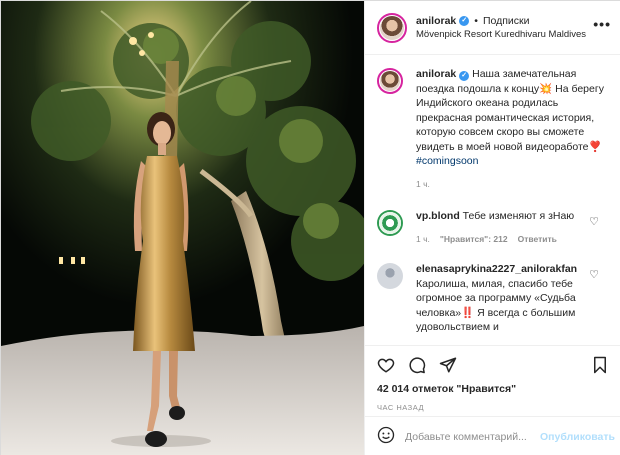 The height and width of the screenshot is (455, 620). I want to click on hashtag-link: #comingsoon, so click(447, 161).